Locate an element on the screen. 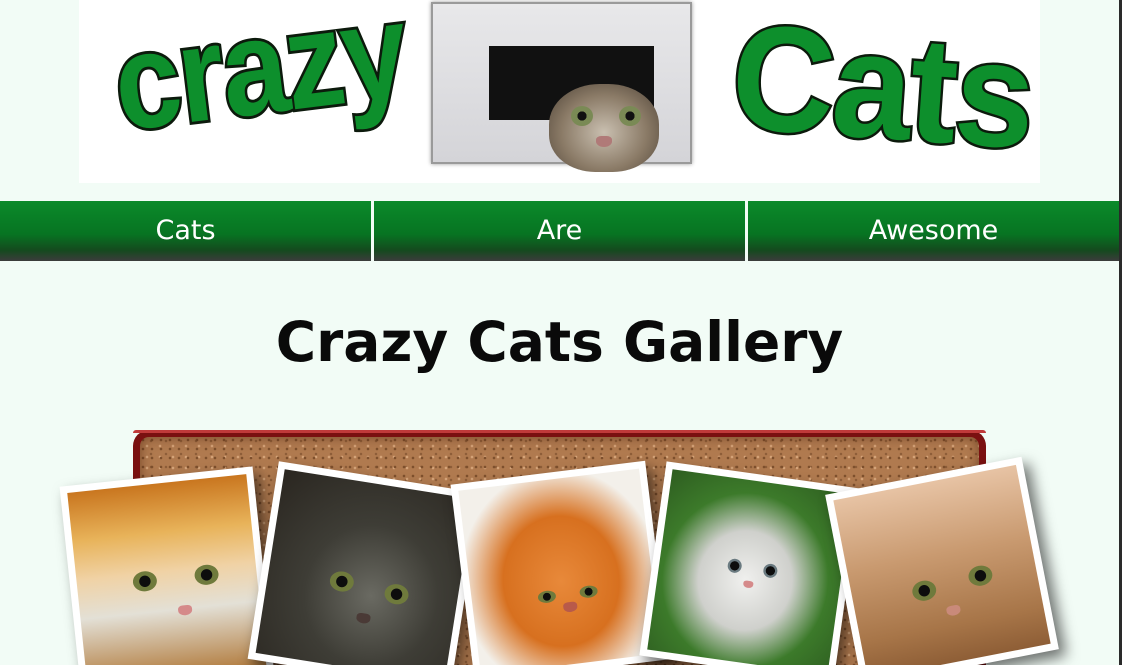  main-nav: Cats Are Awesome is located at coordinates (559, 231).